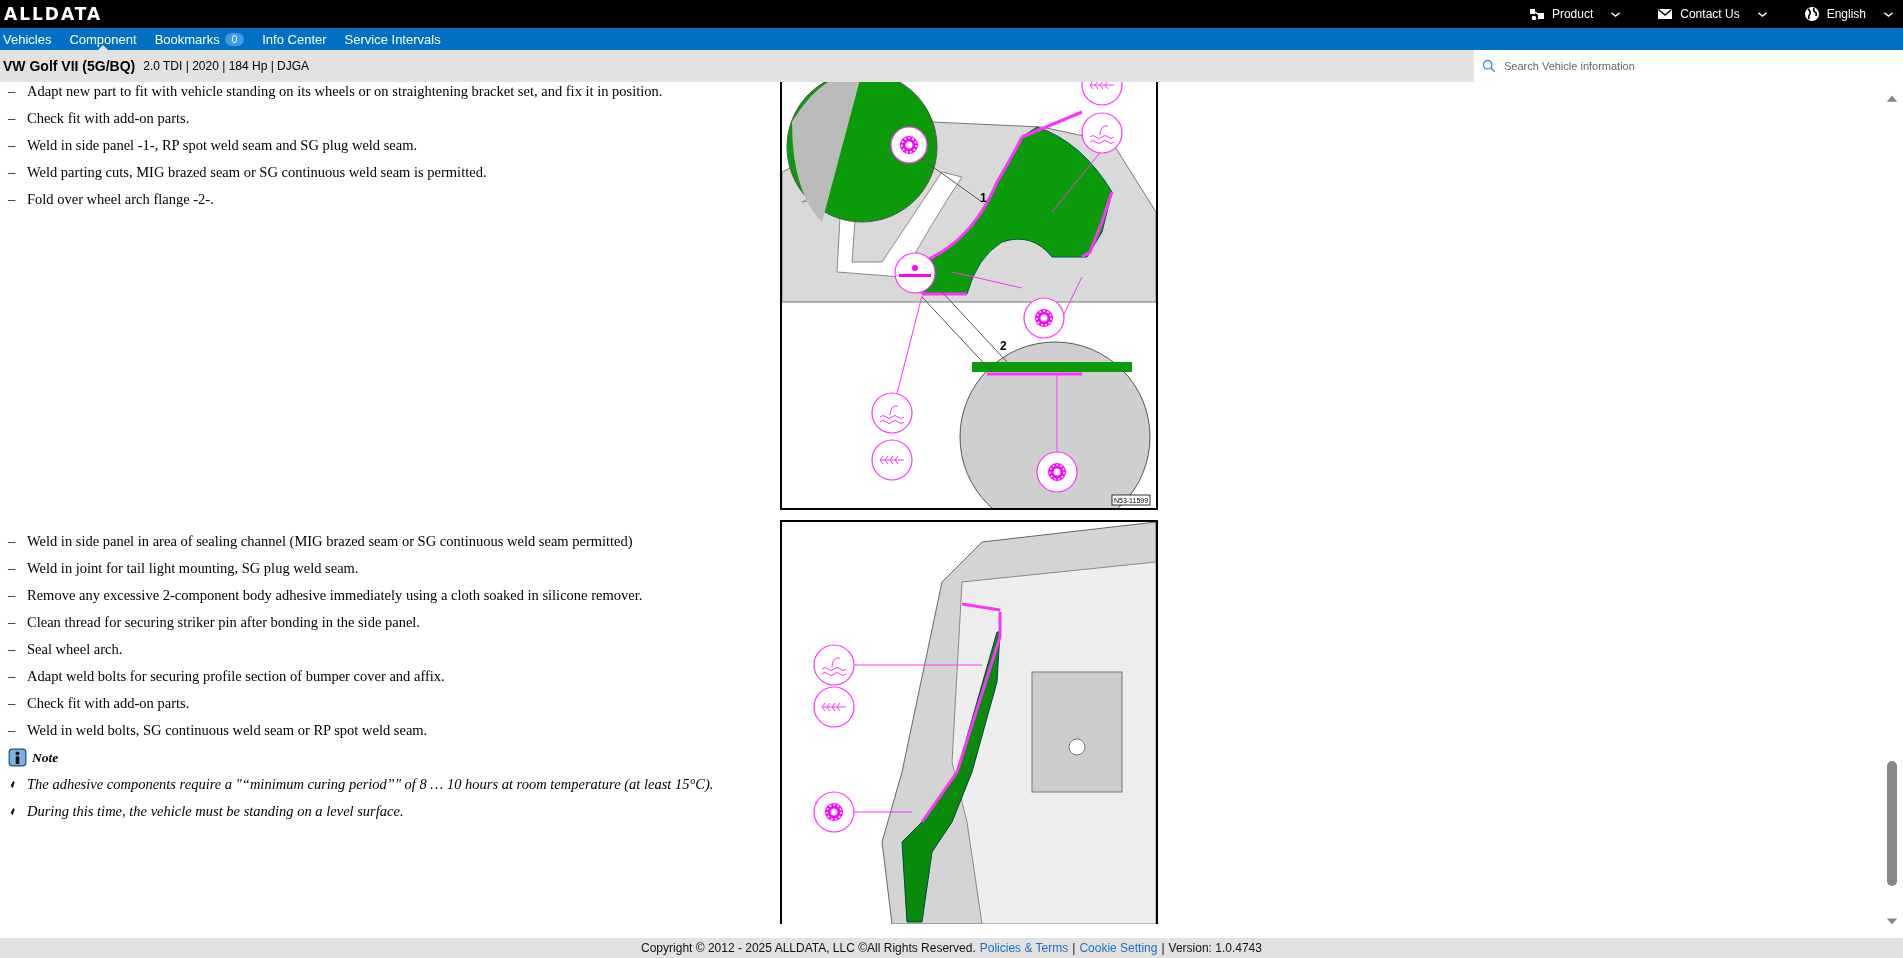  I want to click on vehicle-details: 2.0 TDI | 2020 | 184 Hp | DJGA, so click(226, 66).